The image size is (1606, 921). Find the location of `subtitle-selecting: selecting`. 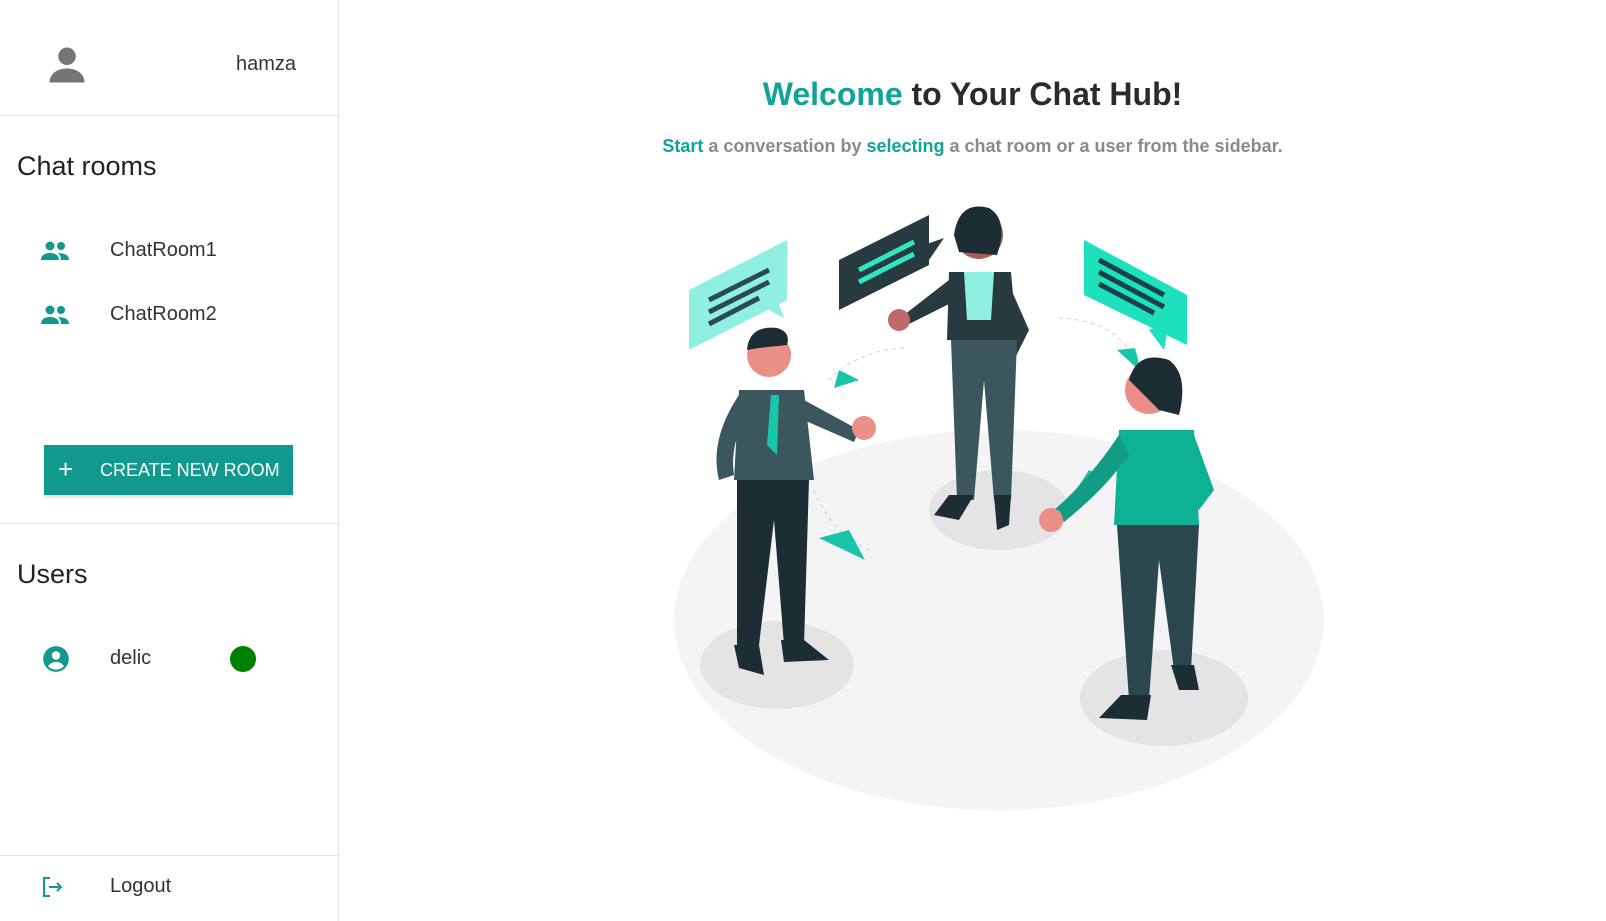

subtitle-selecting: selecting is located at coordinates (905, 146).